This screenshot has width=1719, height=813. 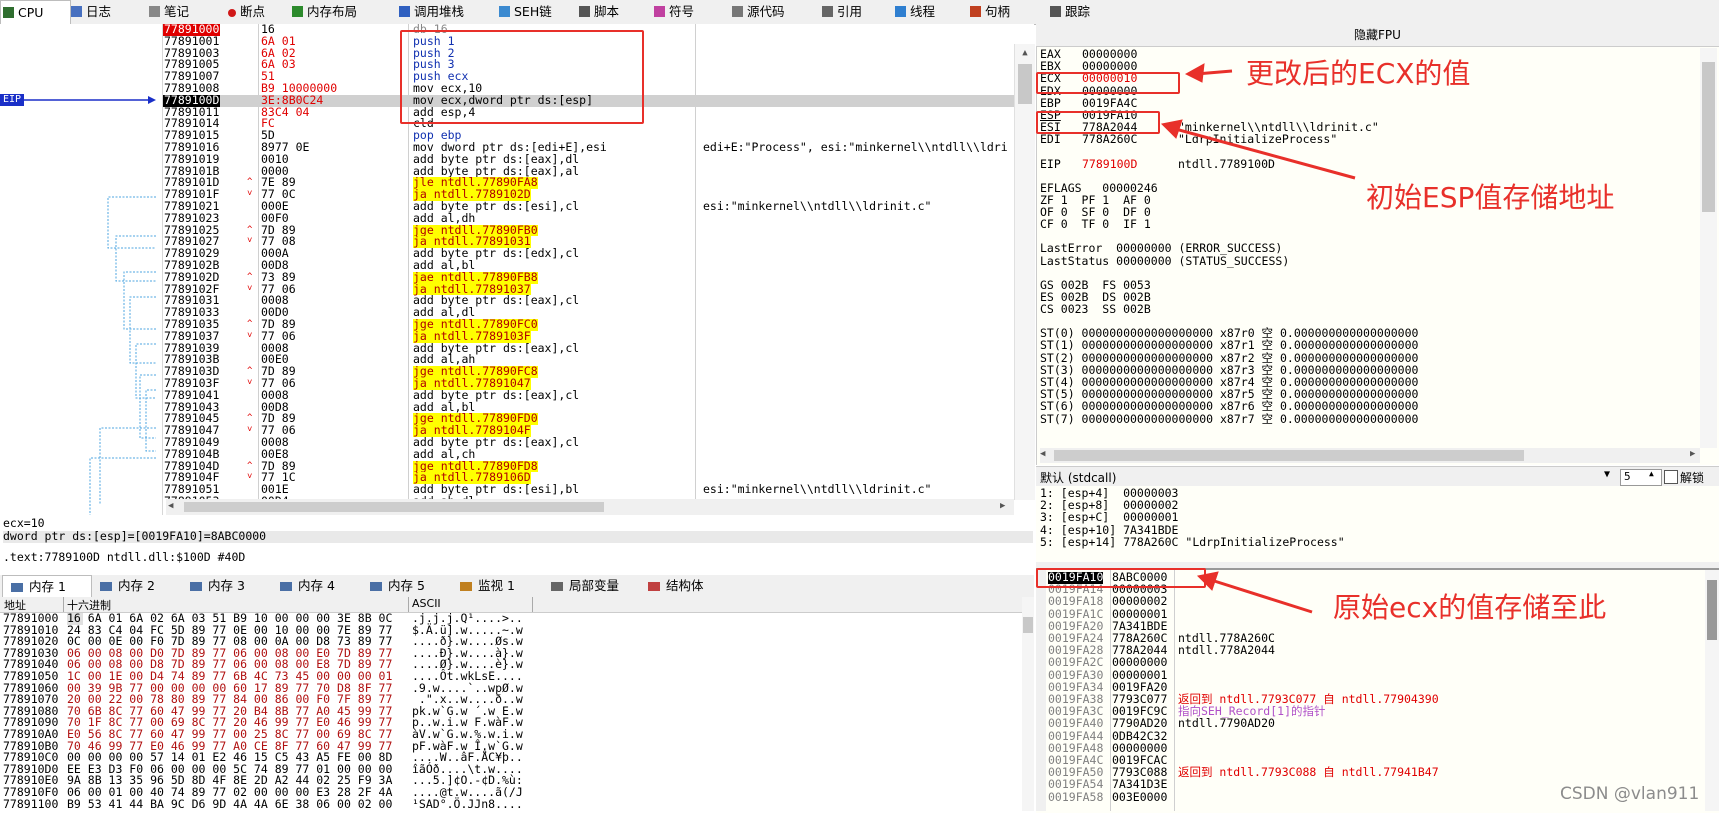 I want to click on watermark-text: CSDN @vlan911, so click(x=1630, y=794).